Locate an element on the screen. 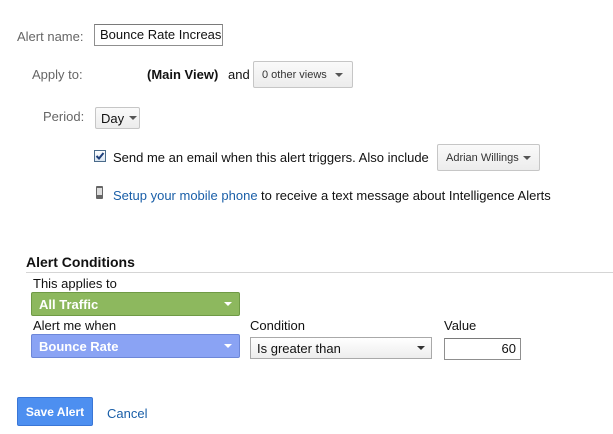 The width and height of the screenshot is (613, 434). apply-to-label: Apply to: is located at coordinates (57, 74).